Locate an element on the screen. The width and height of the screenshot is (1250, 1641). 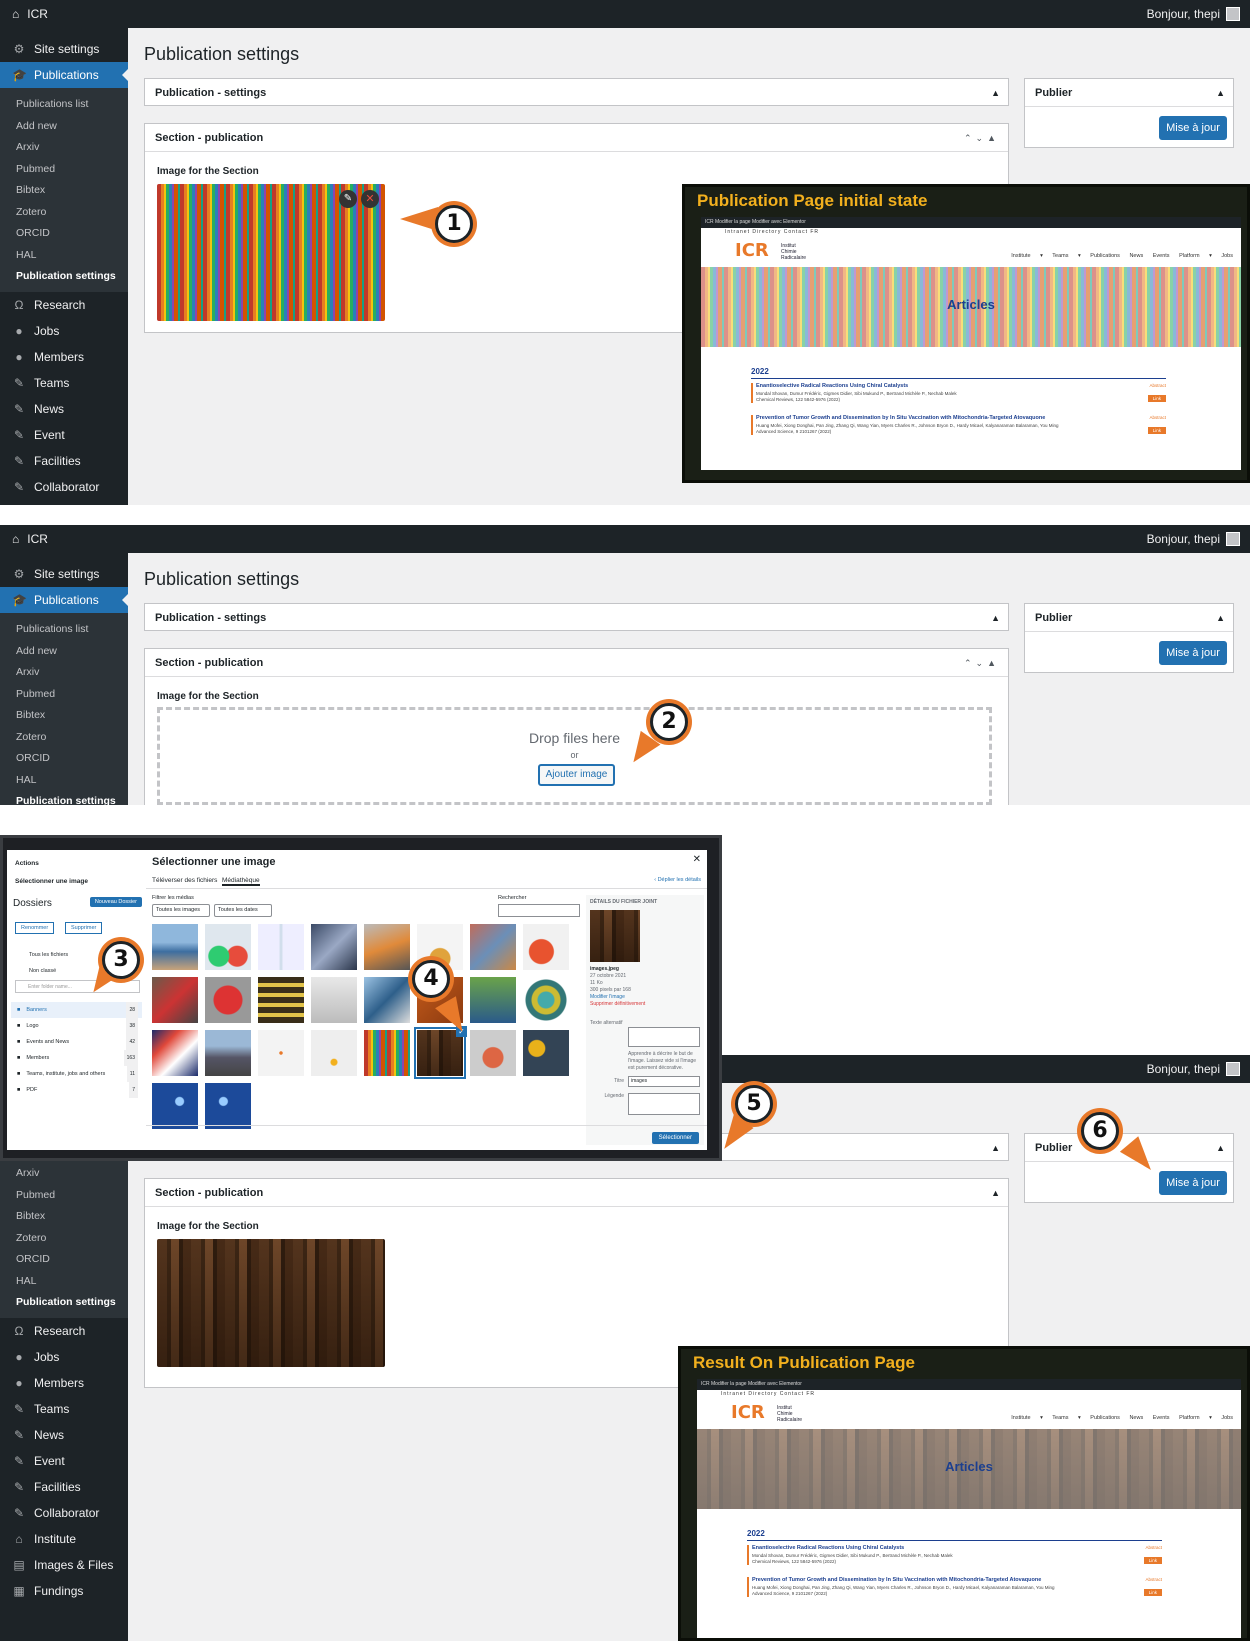
unfold-details-link: ‹ Déplier les détails is located at coordinates (677, 880).